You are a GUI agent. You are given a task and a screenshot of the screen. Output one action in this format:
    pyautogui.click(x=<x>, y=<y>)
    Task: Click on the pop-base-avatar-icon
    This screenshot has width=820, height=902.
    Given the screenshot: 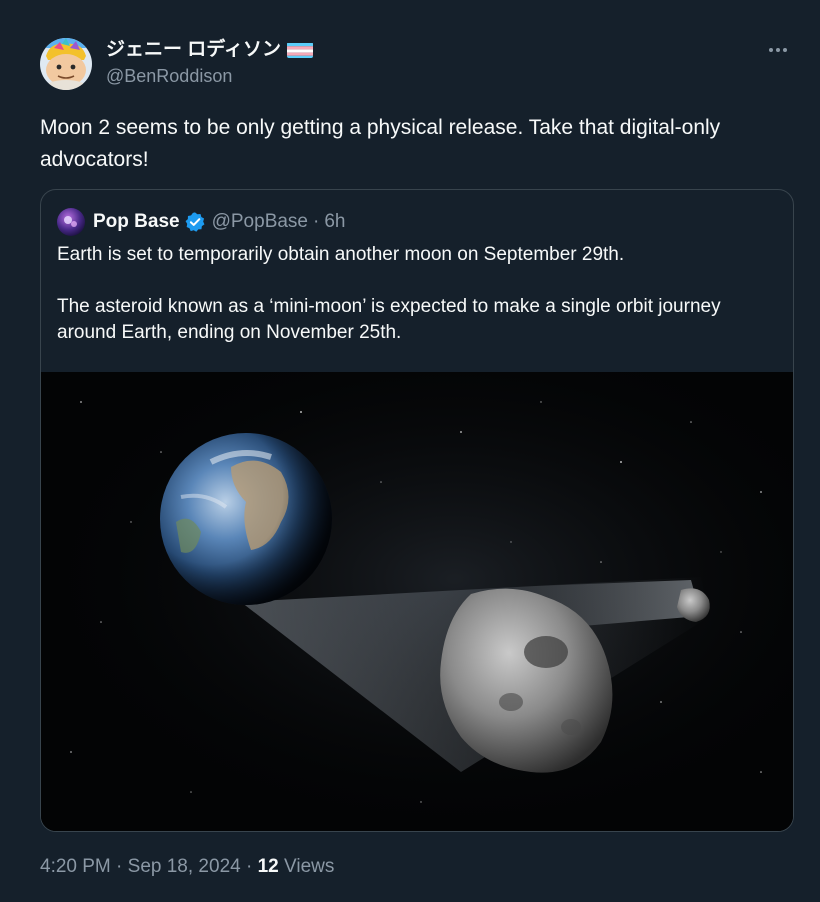 What is the action you would take?
    pyautogui.click(x=71, y=222)
    